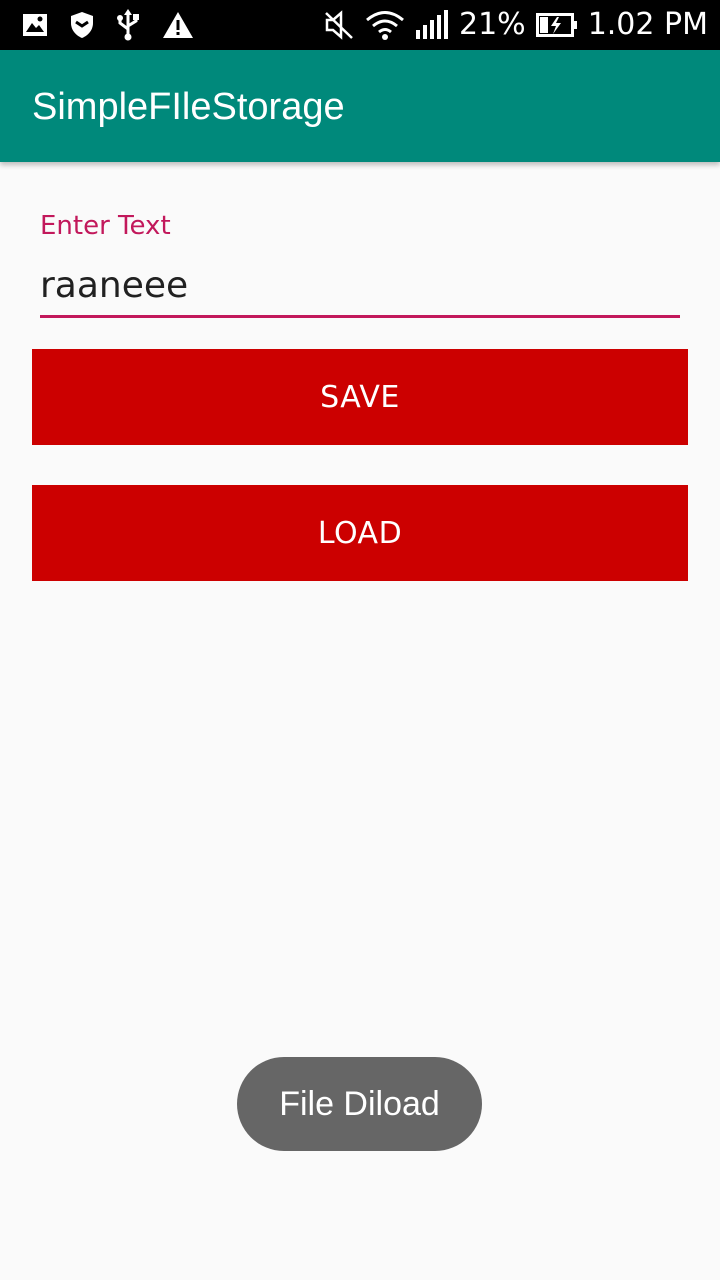 The image size is (720, 1280). I want to click on usb-icon, so click(128, 25).